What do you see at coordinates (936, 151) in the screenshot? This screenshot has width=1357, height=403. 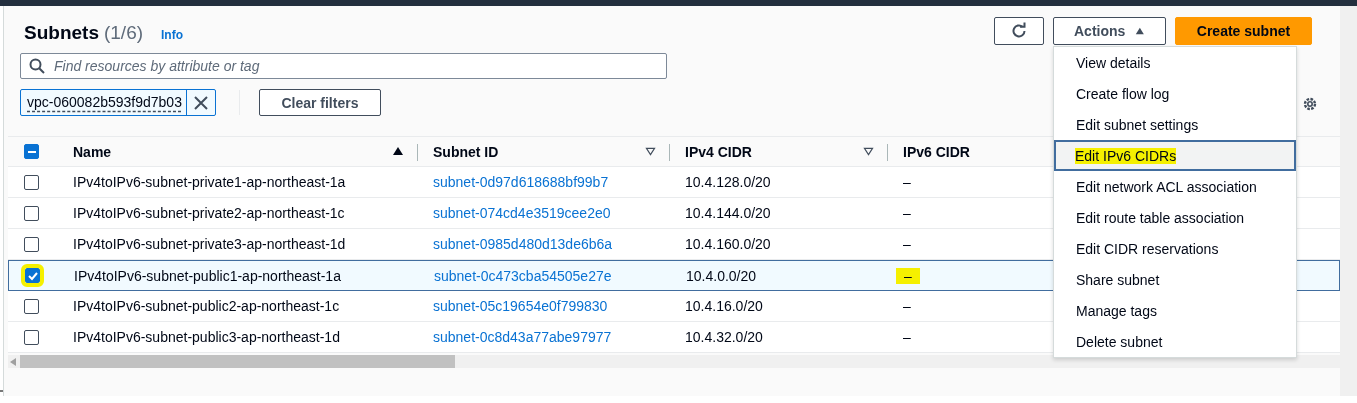 I see `column-header: IPv6 CIDR` at bounding box center [936, 151].